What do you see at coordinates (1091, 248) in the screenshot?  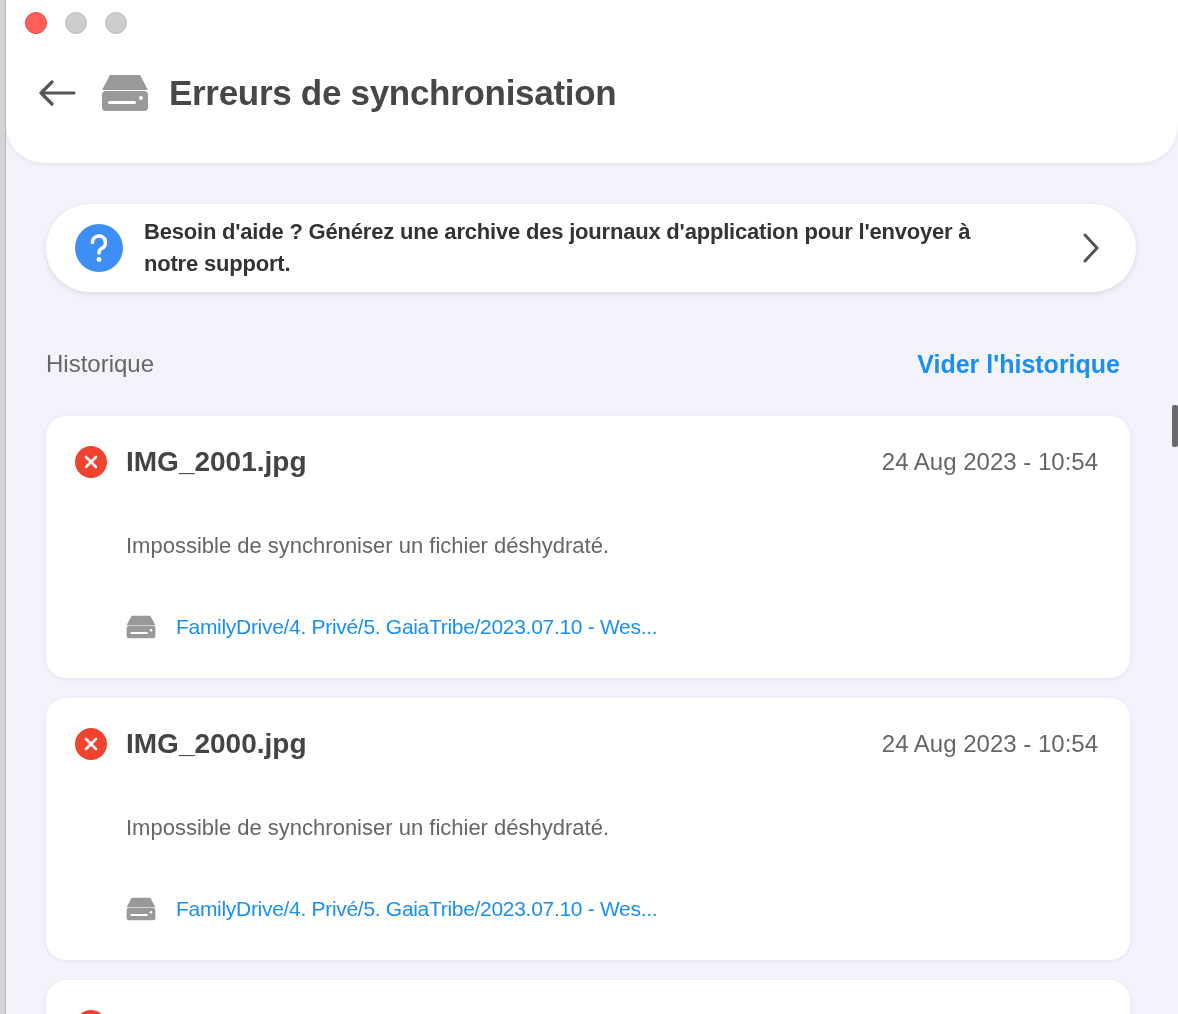 I see `chevron-right-icon` at bounding box center [1091, 248].